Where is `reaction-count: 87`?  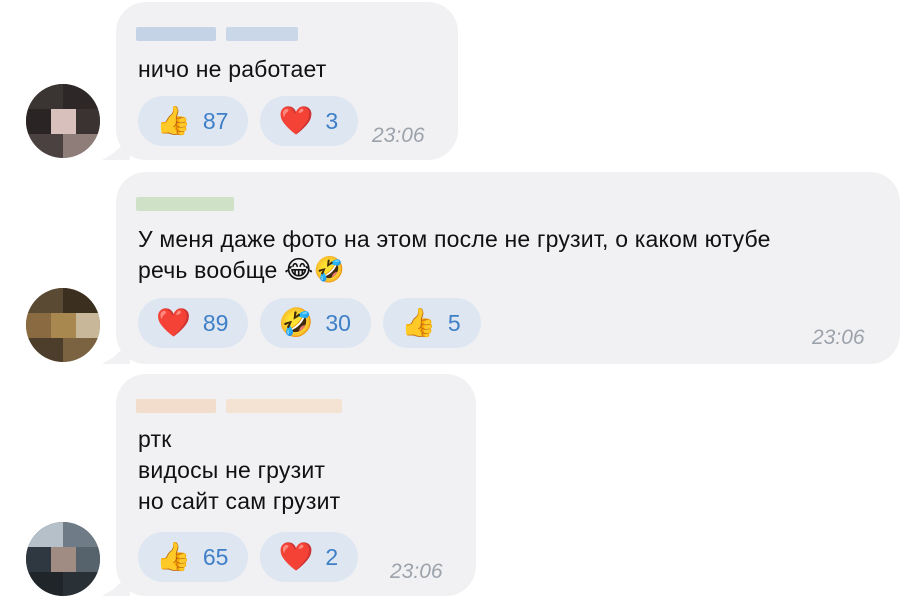 reaction-count: 87 is located at coordinates (215, 120).